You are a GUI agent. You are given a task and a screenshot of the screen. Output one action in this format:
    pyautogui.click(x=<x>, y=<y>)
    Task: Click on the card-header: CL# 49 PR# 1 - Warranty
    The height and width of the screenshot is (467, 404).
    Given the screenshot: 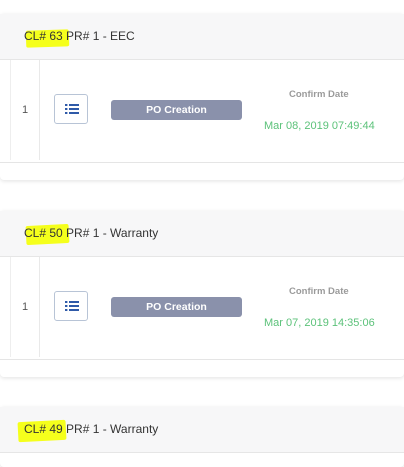 What is the action you would take?
    pyautogui.click(x=202, y=430)
    